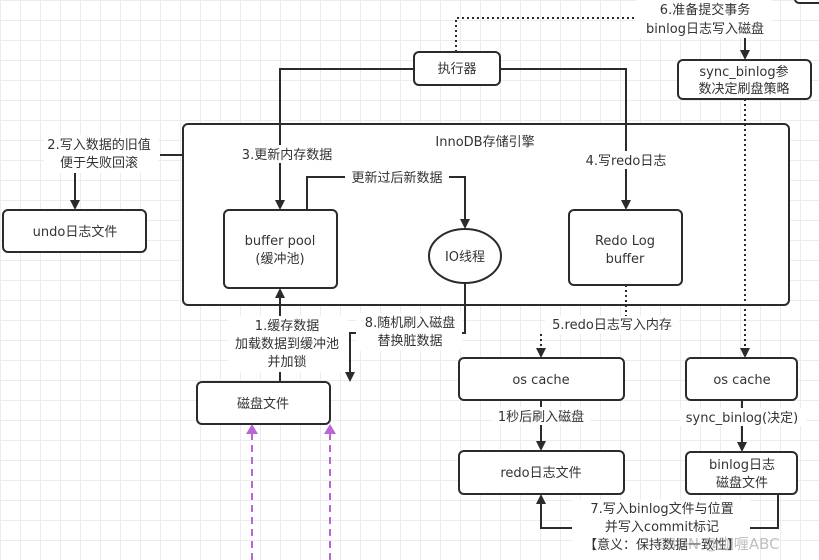 The width and height of the screenshot is (819, 560). I want to click on os-cache-redo-label: os cache, so click(540, 380).